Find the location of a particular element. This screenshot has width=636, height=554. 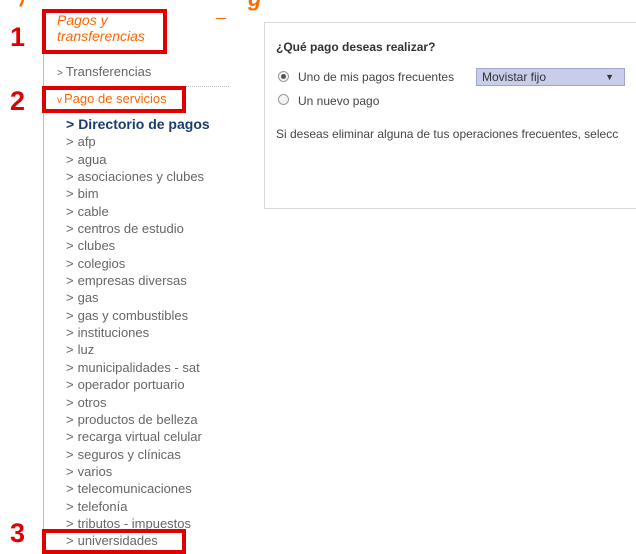

radio-new-payment is located at coordinates (283, 99).